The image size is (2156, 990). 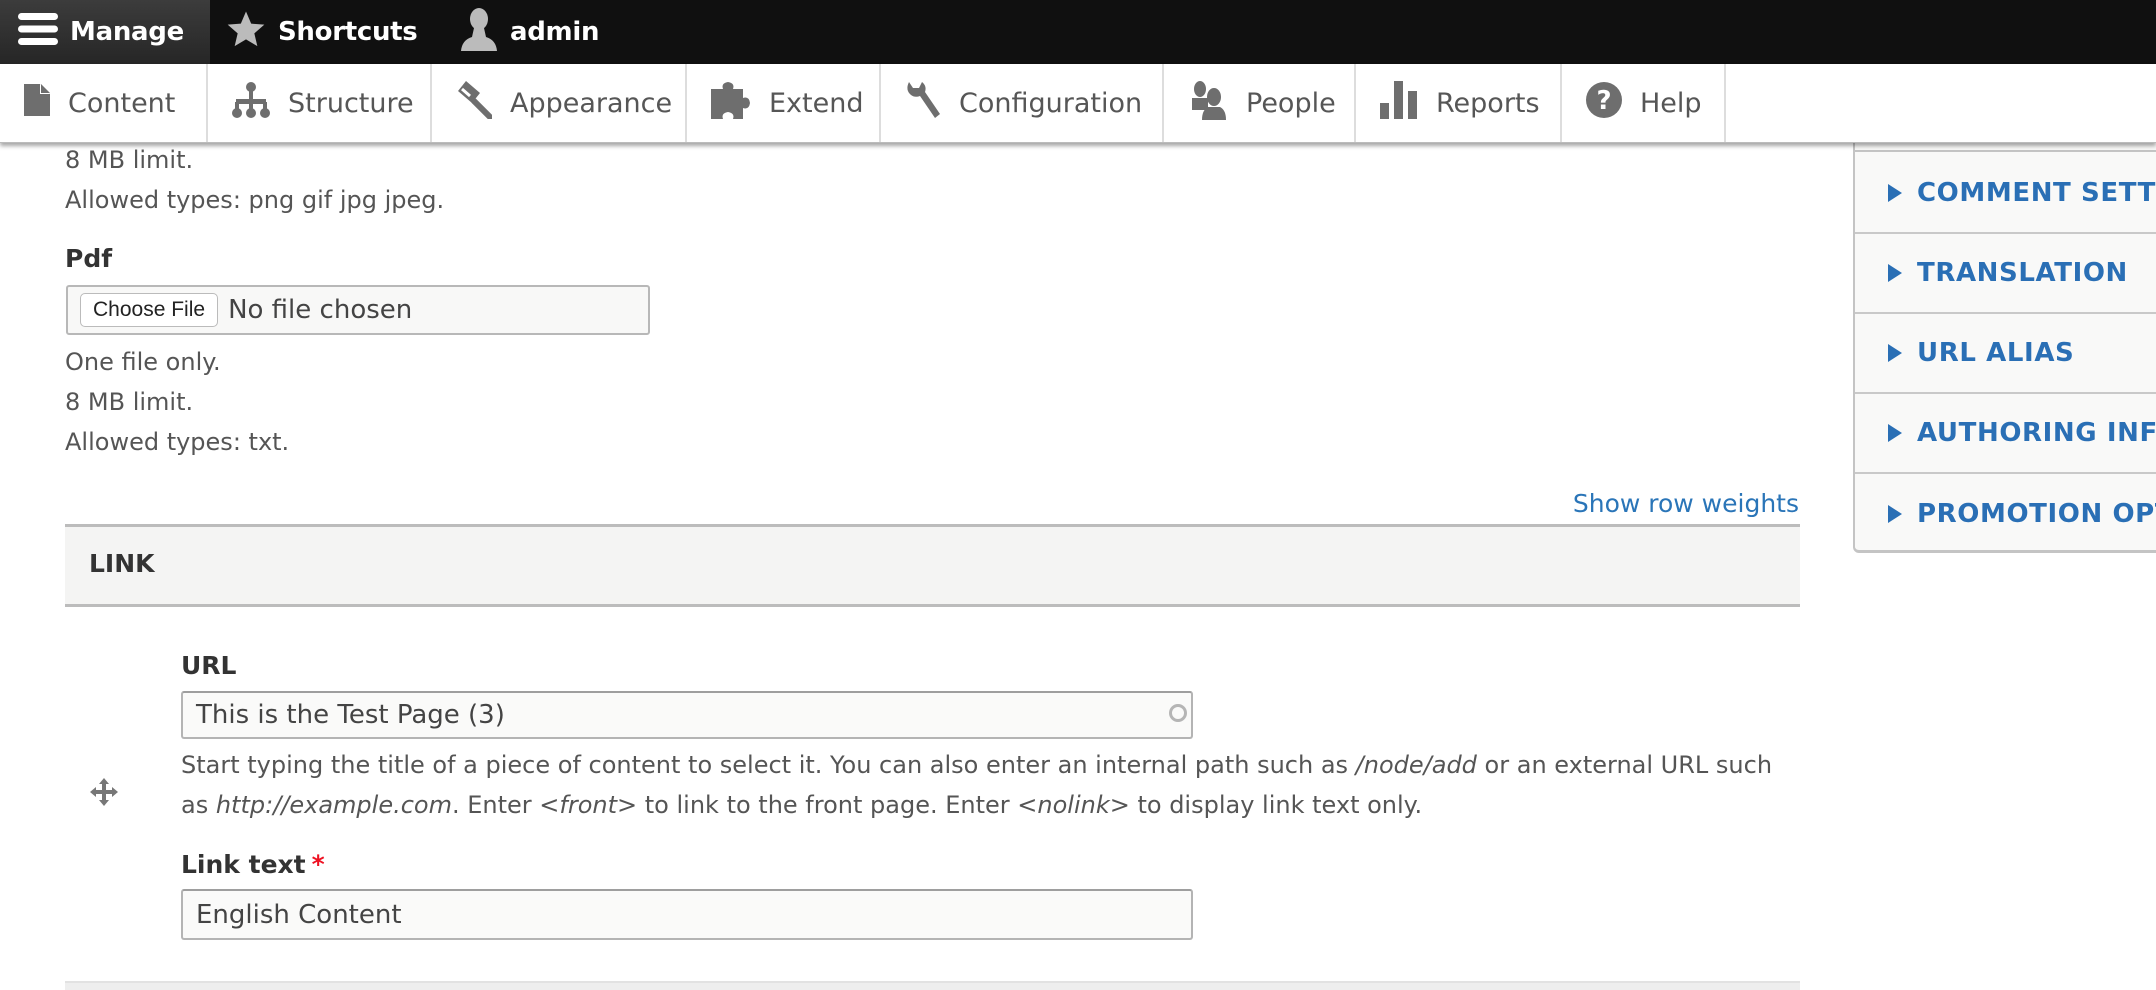 I want to click on nav-label: Appearance, so click(x=591, y=103).